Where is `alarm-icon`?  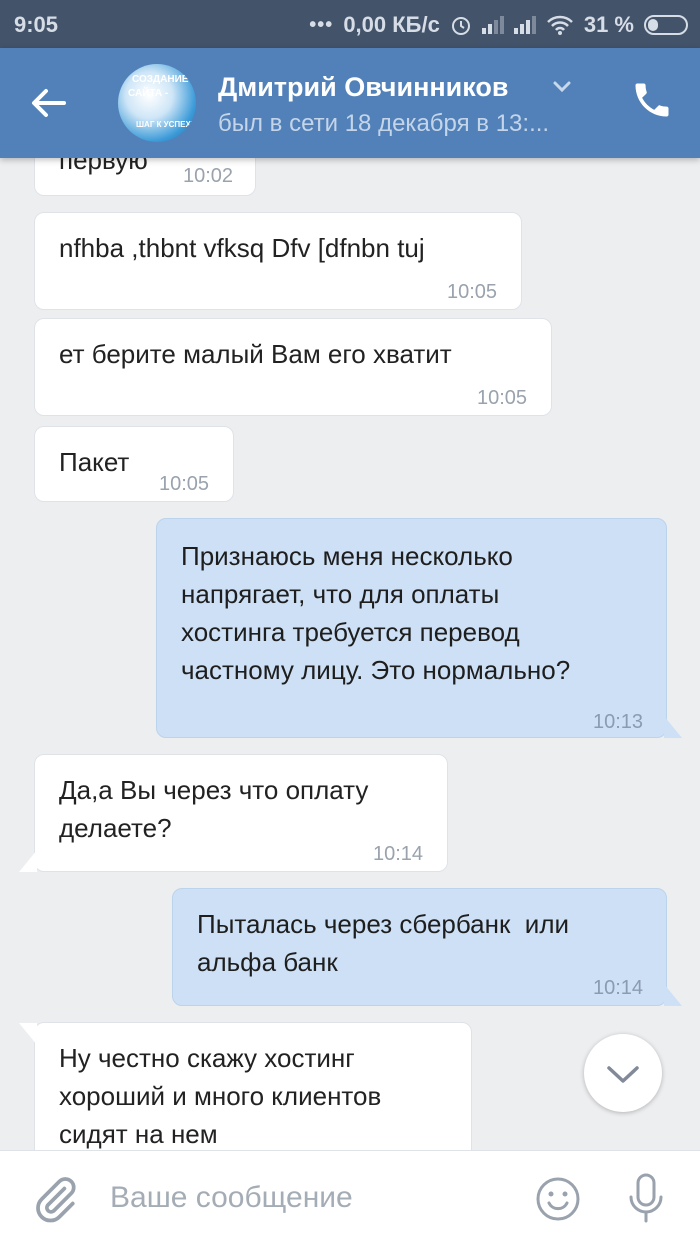 alarm-icon is located at coordinates (460, 26).